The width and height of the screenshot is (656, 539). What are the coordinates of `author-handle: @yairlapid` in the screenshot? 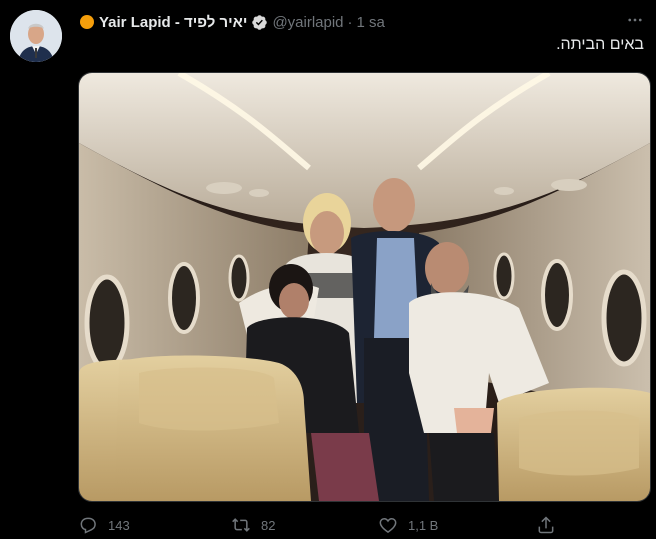 It's located at (307, 22).